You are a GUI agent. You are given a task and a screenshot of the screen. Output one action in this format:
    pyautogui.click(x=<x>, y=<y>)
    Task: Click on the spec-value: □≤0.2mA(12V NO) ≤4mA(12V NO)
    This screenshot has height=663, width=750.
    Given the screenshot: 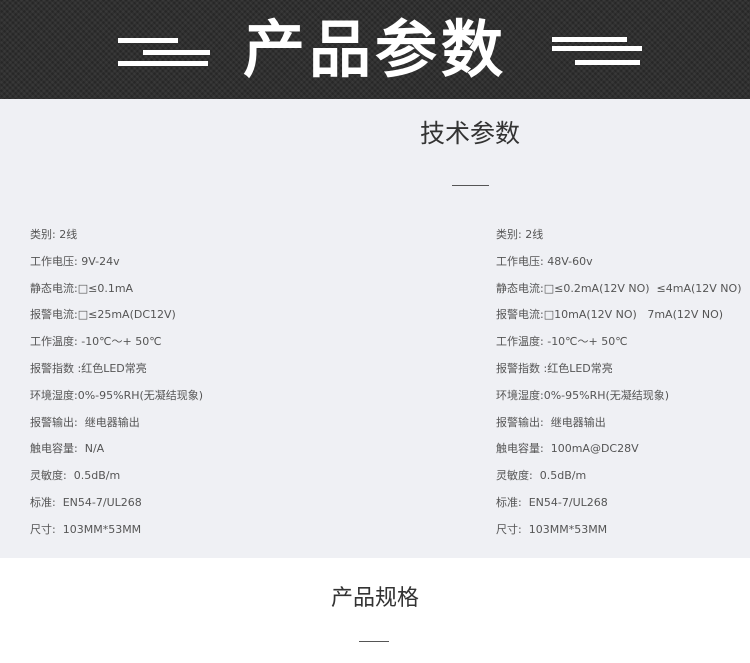 What is the action you would take?
    pyautogui.click(x=642, y=288)
    